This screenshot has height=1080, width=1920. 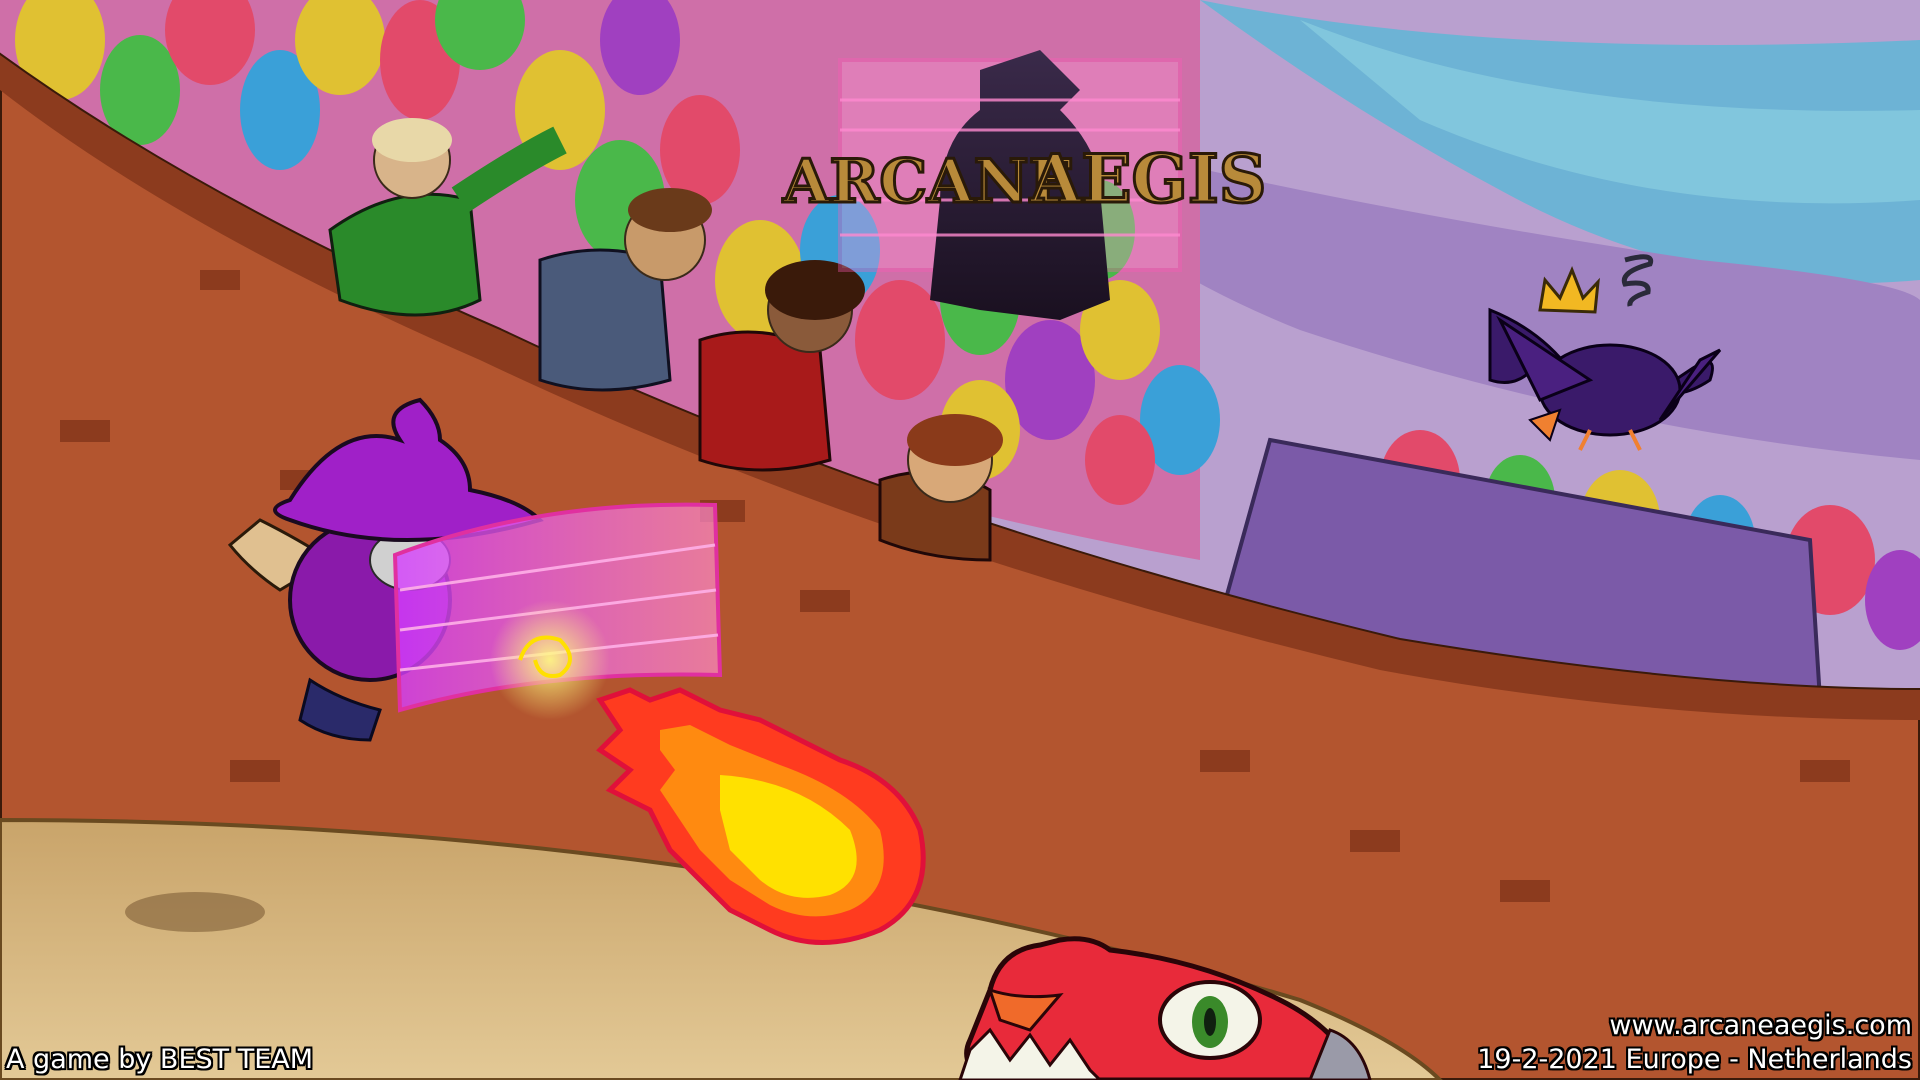 I want to click on release-info: 19-2-2021 Europe - Netherlands, so click(x=1694, y=1059).